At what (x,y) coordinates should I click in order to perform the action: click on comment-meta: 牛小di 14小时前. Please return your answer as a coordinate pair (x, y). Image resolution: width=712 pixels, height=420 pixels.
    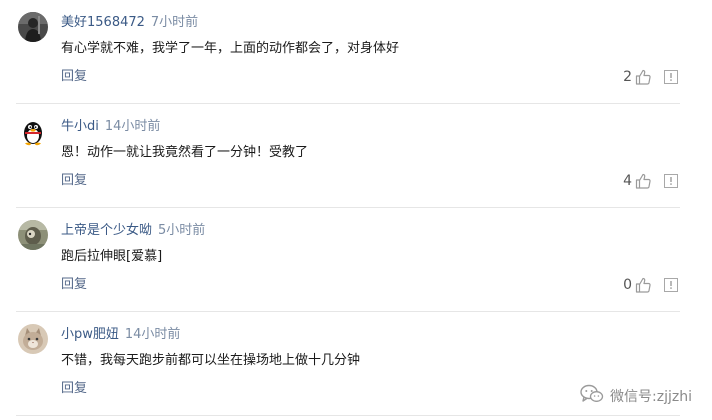
    Looking at the image, I should click on (110, 127).